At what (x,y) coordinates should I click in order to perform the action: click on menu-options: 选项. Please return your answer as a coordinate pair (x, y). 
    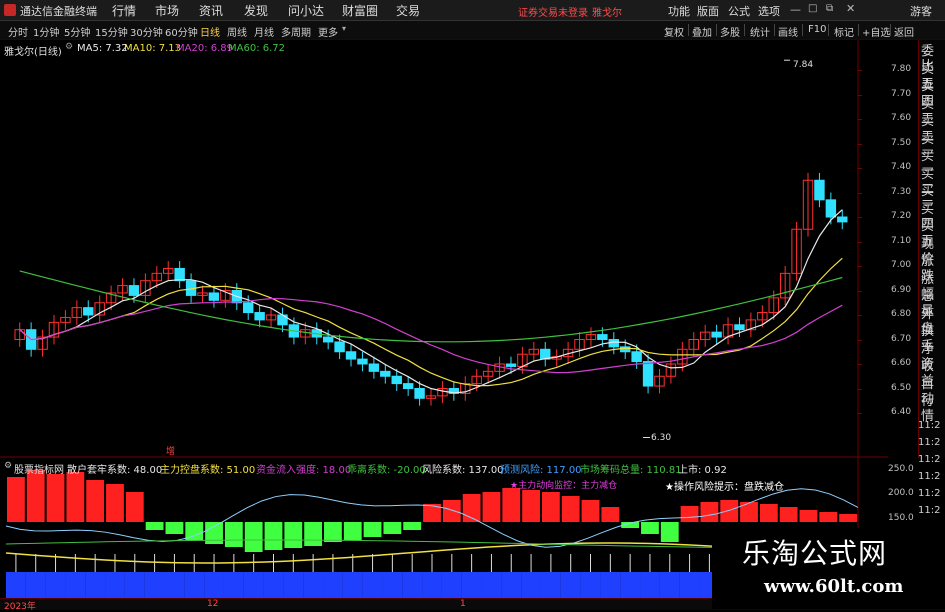
    Looking at the image, I should click on (769, 11).